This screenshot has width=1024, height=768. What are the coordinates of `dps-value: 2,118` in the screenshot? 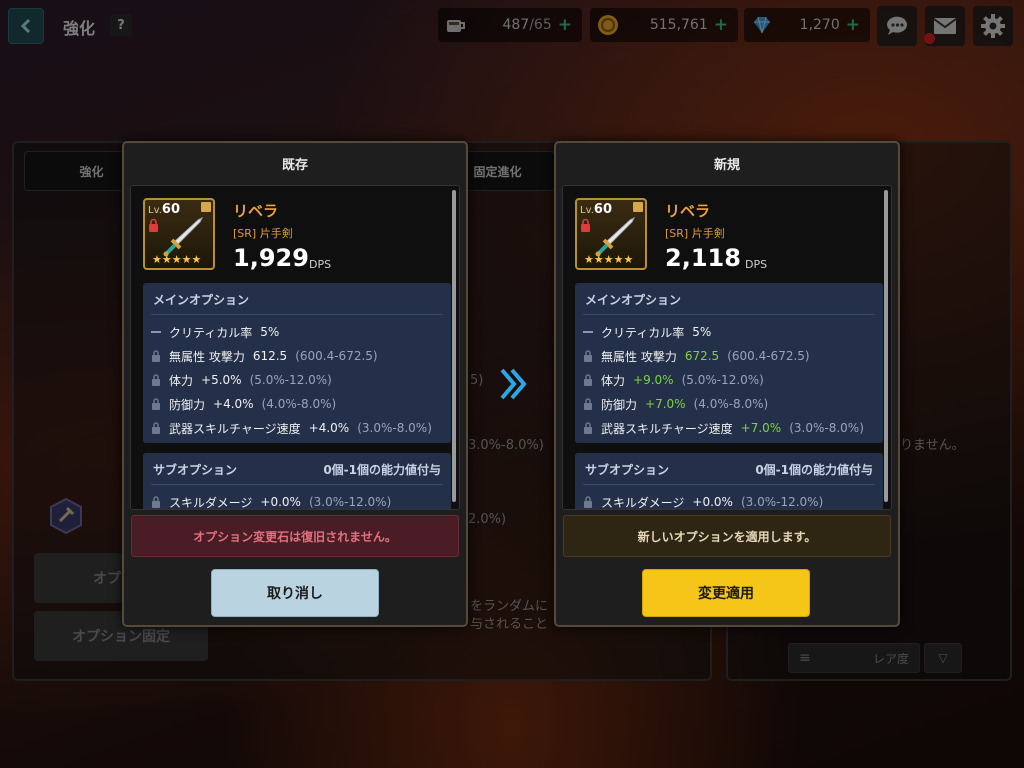 It's located at (703, 258).